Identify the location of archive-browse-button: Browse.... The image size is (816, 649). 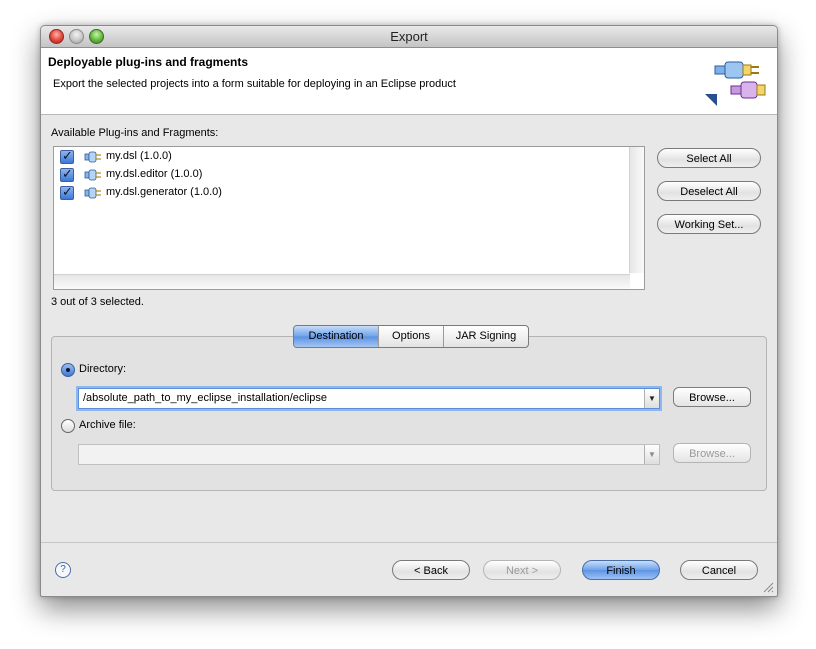
(712, 453).